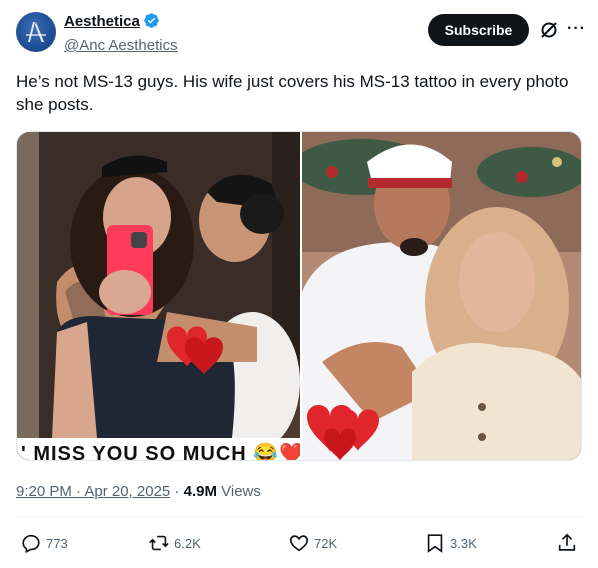  What do you see at coordinates (238, 491) in the screenshot?
I see `views-label: Views` at bounding box center [238, 491].